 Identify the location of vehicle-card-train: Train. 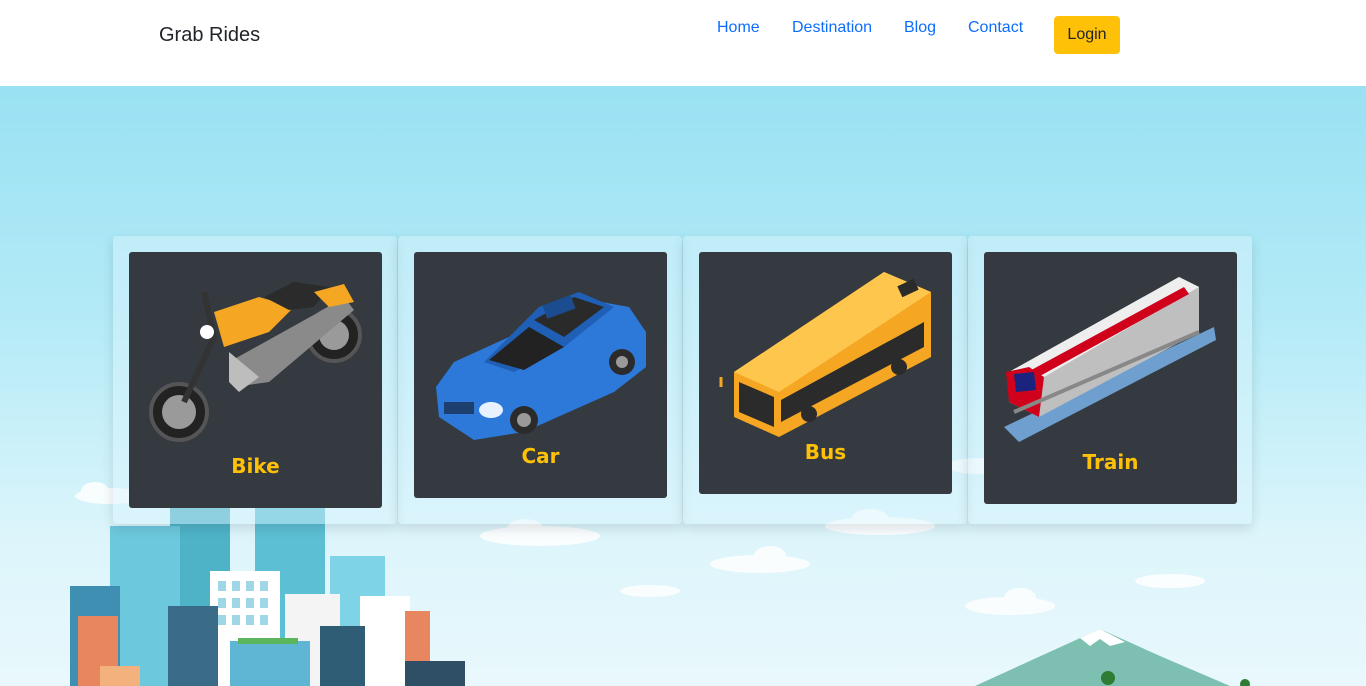
(1110, 380).